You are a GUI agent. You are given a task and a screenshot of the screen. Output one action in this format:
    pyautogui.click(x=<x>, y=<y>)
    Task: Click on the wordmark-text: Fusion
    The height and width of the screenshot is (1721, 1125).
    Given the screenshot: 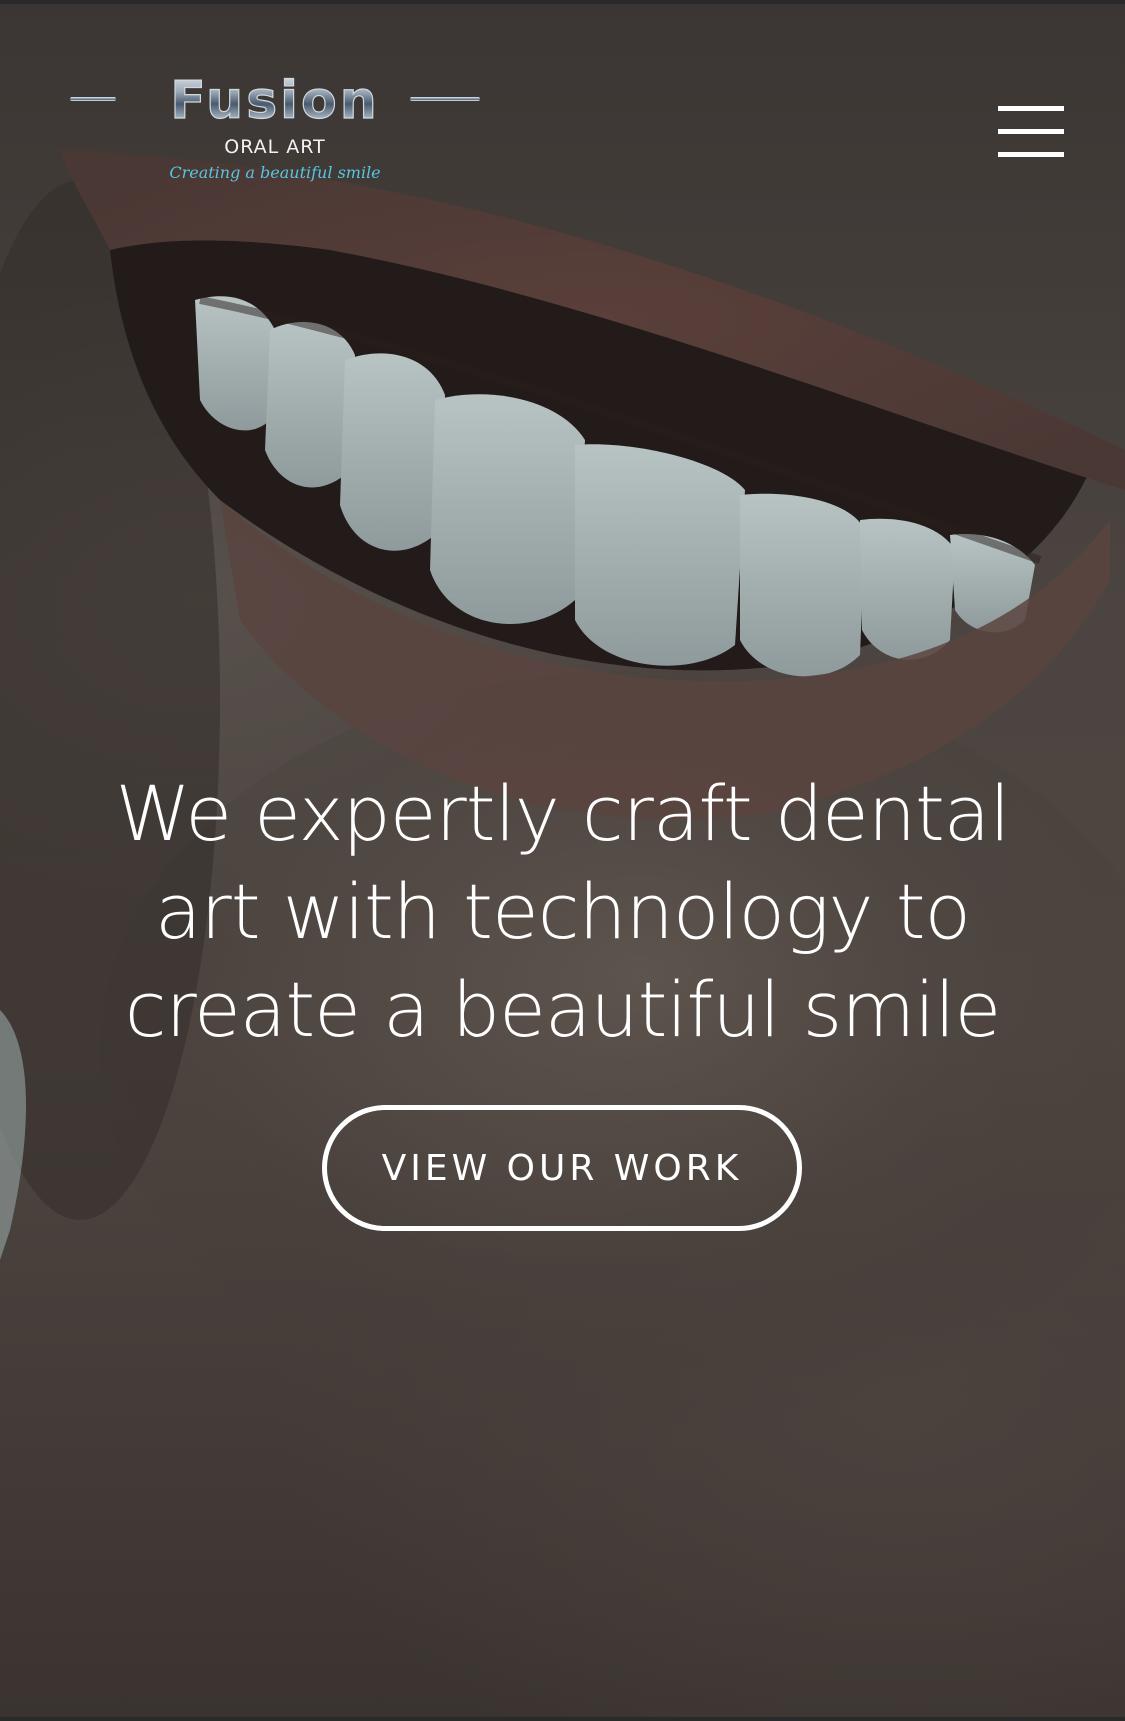 What is the action you would take?
    pyautogui.click(x=274, y=100)
    